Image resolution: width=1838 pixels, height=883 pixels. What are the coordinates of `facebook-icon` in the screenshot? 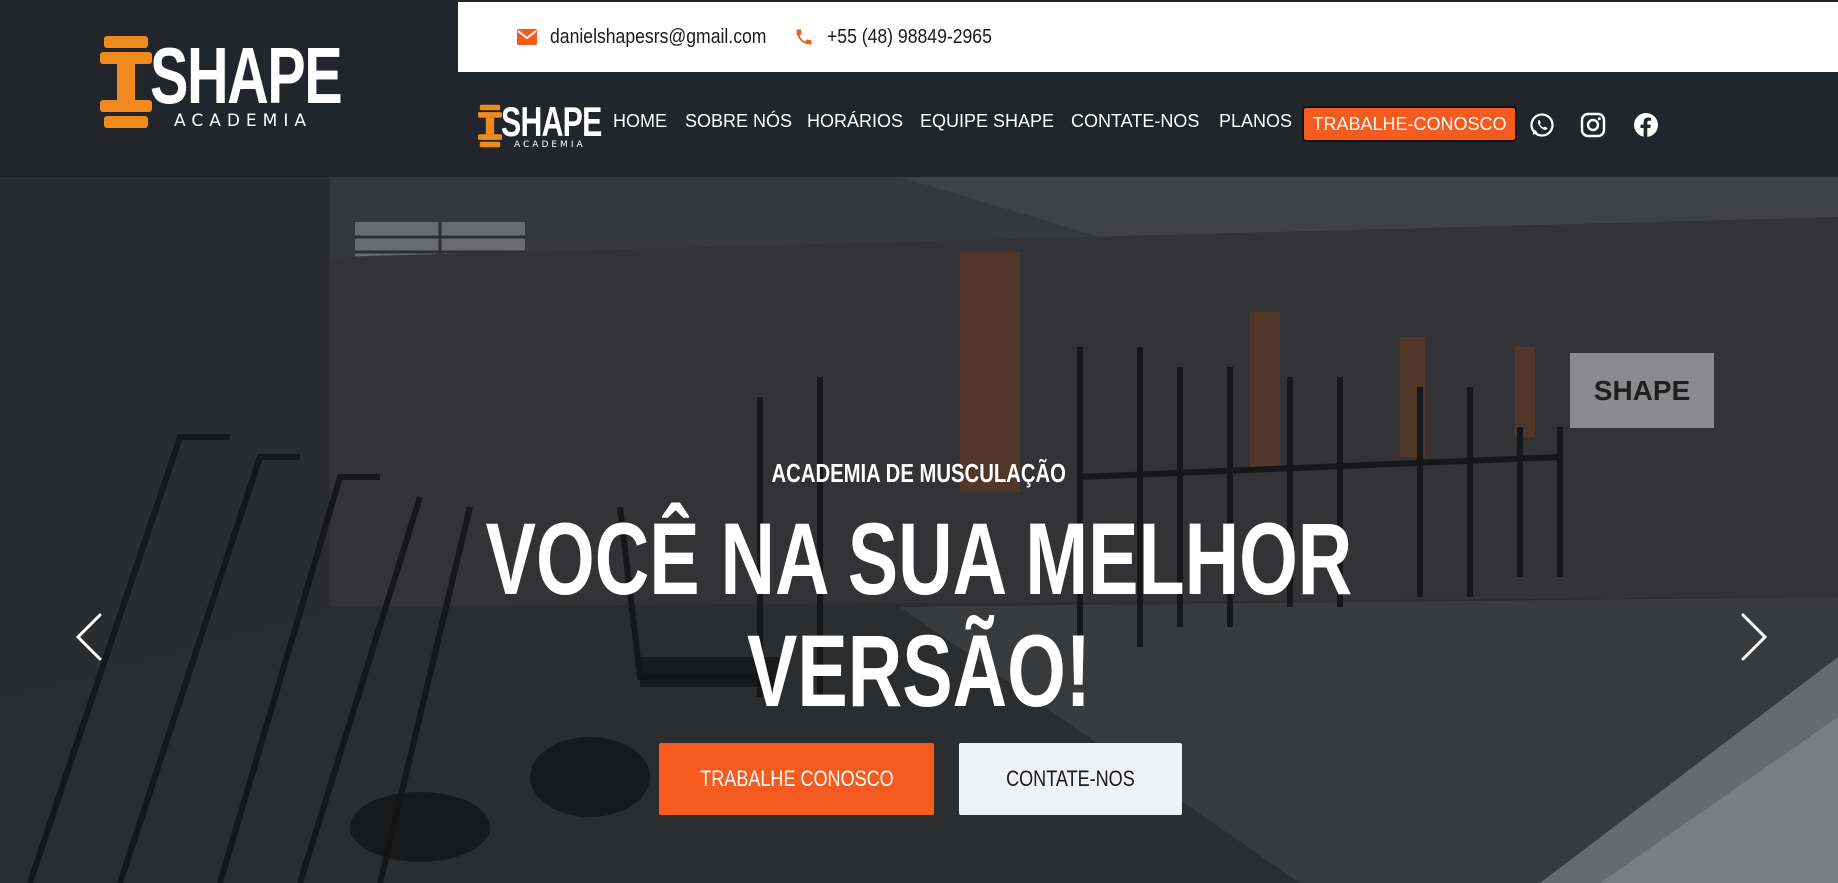 It's located at (1646, 125).